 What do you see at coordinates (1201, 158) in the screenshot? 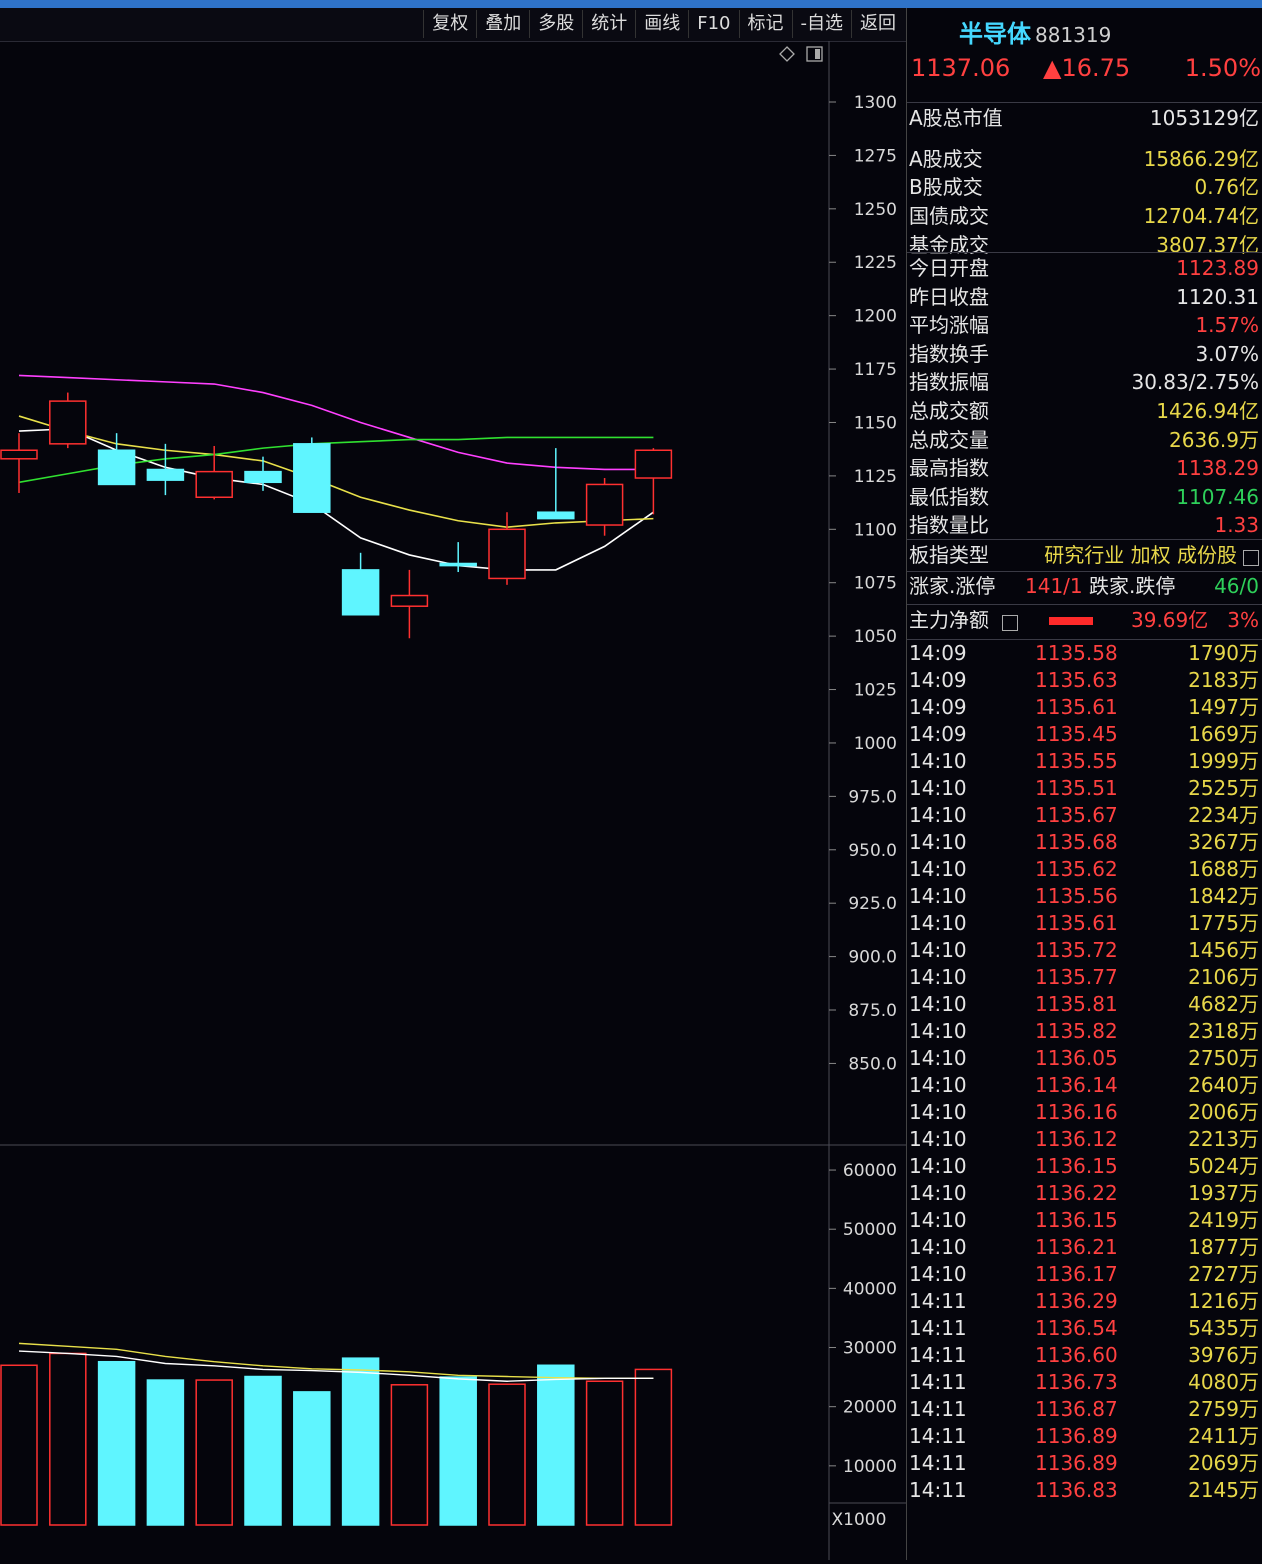
I see `market-value: 15866.29亿` at bounding box center [1201, 158].